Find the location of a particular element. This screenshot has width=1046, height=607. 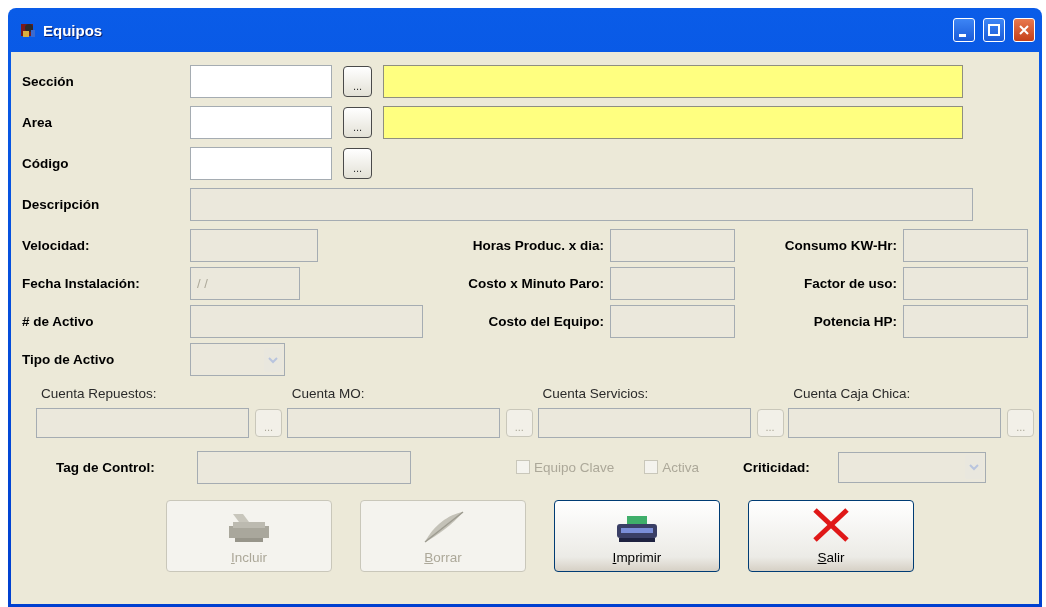

field-label: Costo x Minuto Paro: is located at coordinates (536, 283).